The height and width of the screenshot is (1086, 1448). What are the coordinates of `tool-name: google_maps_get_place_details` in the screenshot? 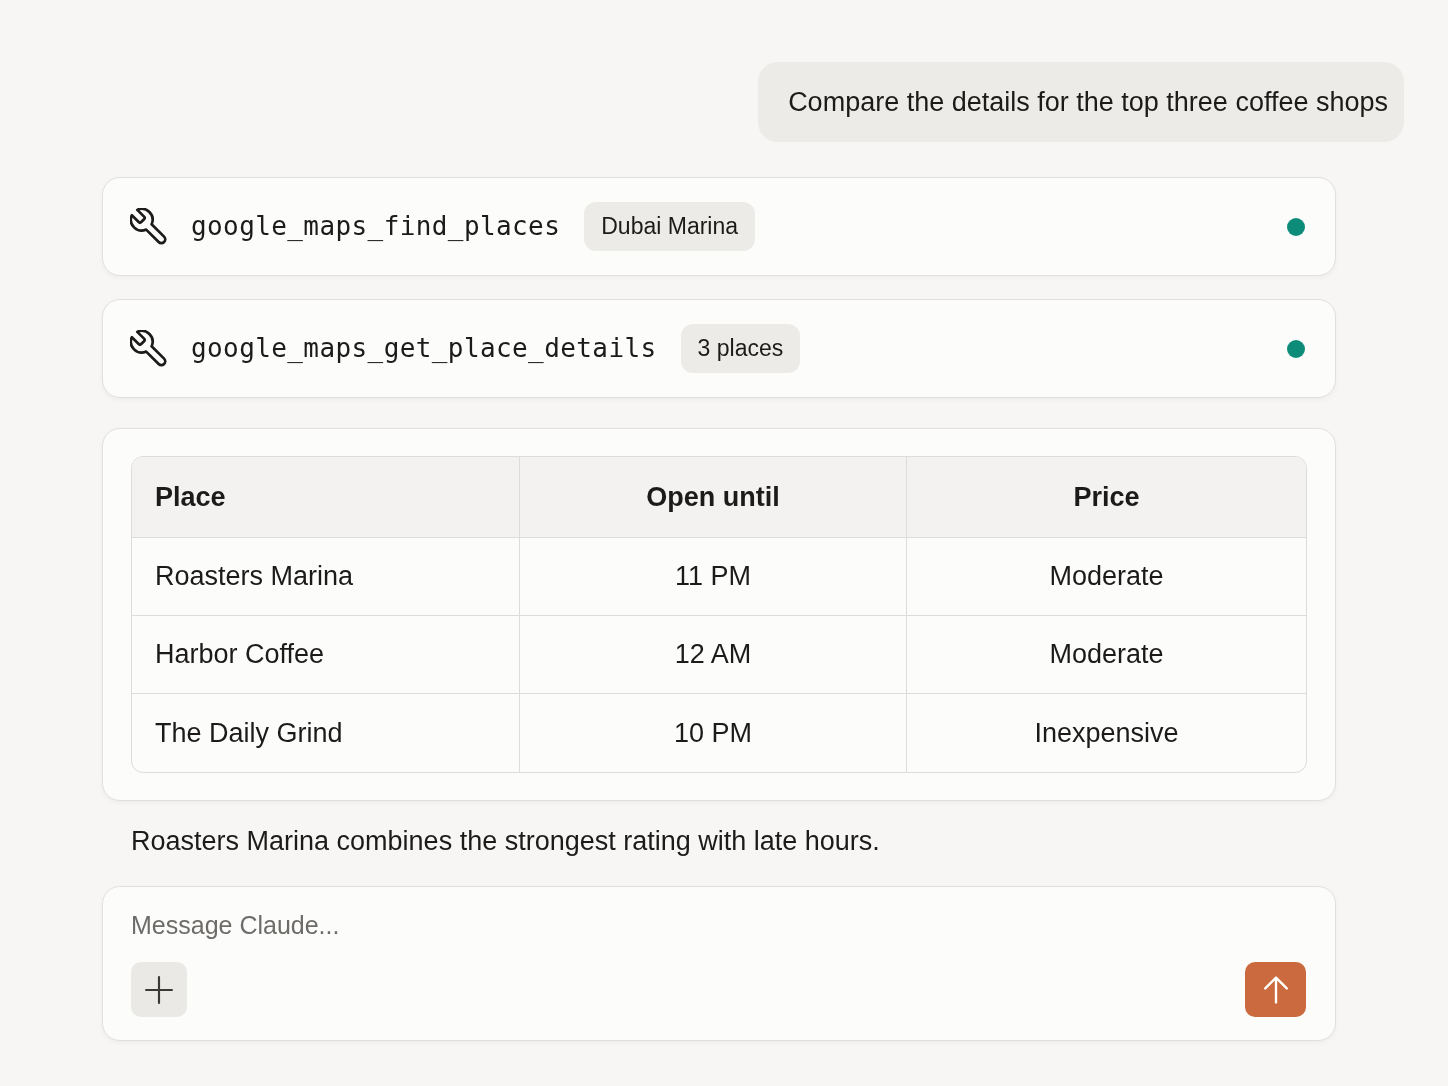 It's located at (424, 348).